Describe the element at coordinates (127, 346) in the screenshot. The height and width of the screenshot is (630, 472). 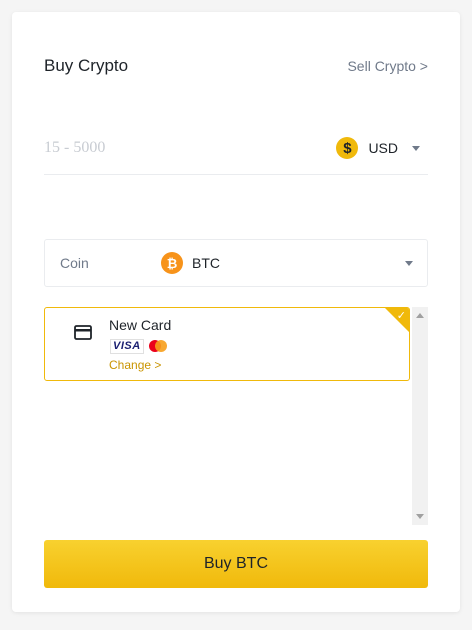
I see `visa-logo: VISA` at that location.